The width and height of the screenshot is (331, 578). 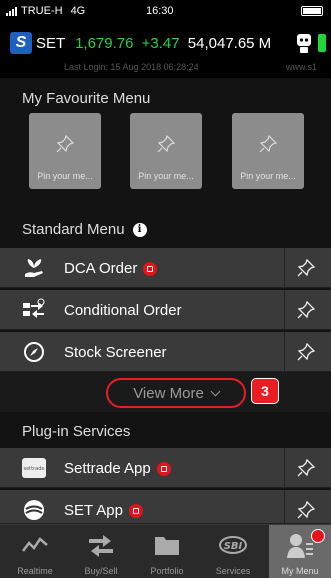 I want to click on menu-item-label: Settrade App, so click(x=117, y=468).